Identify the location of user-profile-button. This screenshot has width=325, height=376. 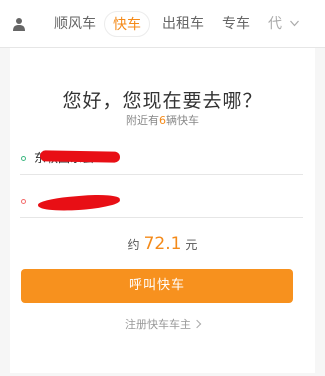
(19, 24).